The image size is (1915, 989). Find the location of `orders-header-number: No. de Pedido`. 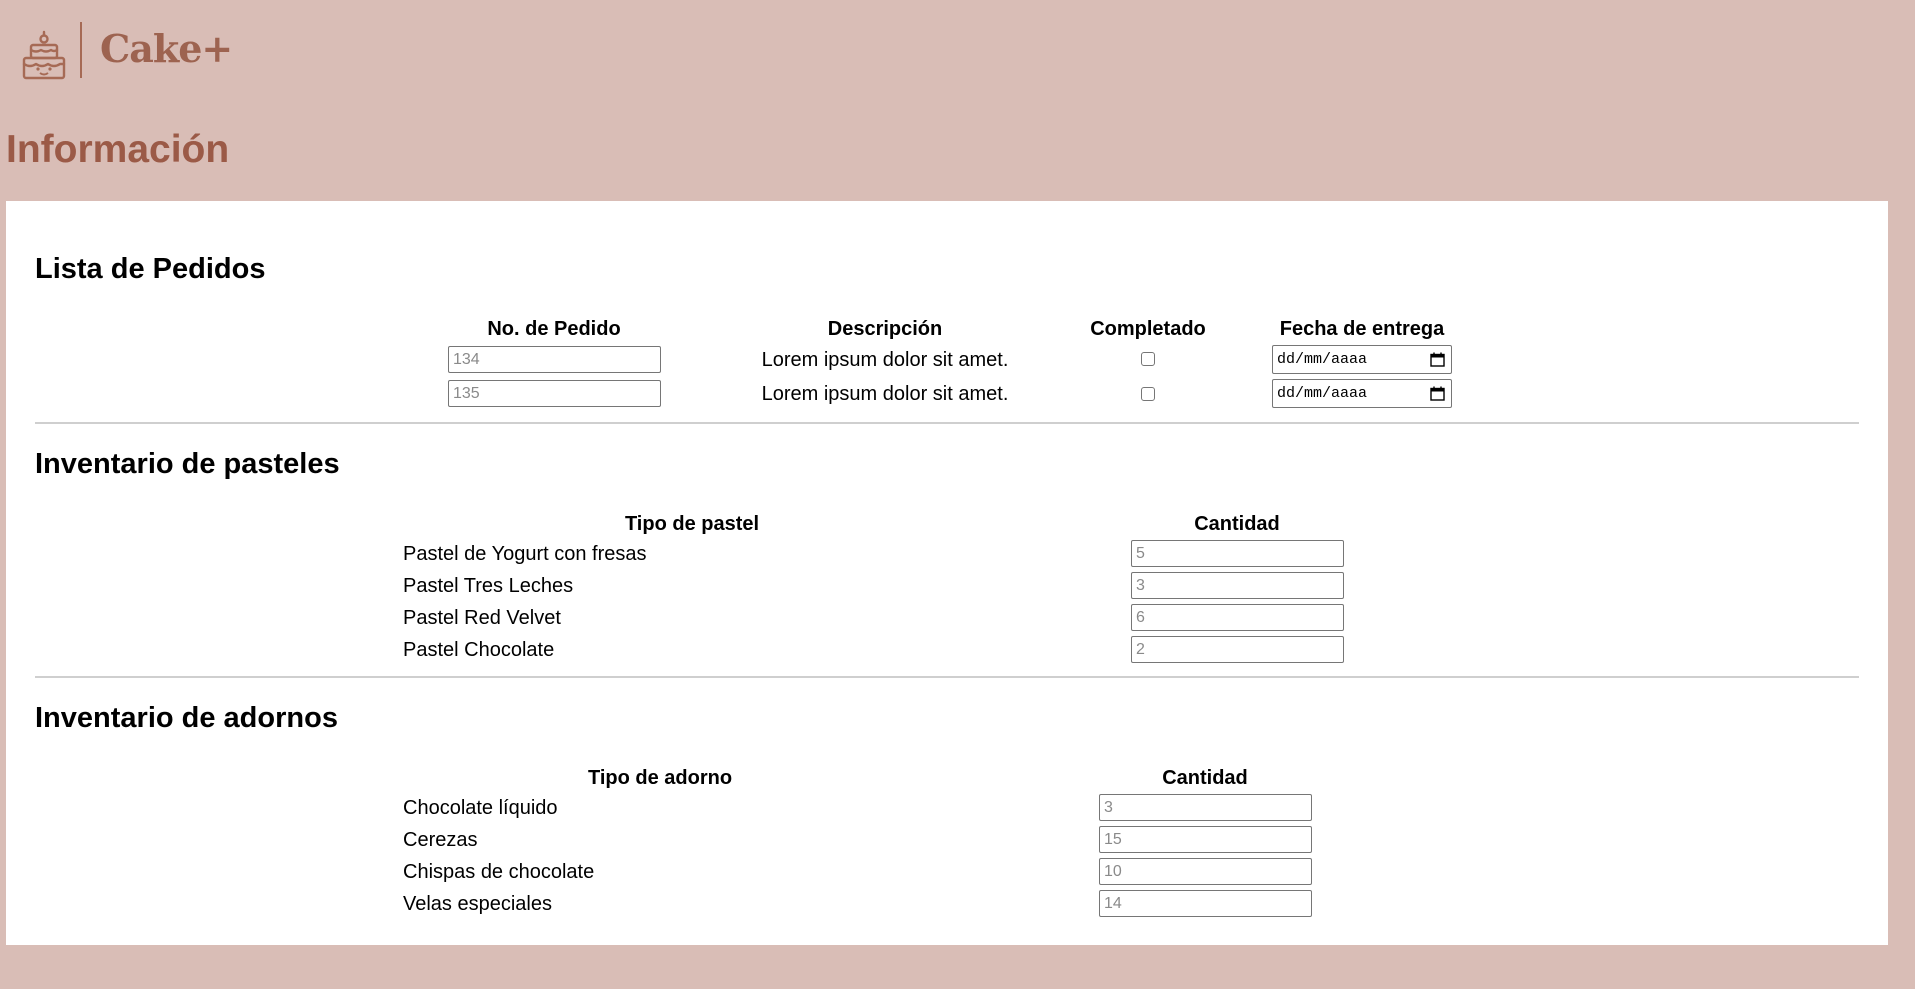

orders-header-number: No. de Pedido is located at coordinates (554, 329).